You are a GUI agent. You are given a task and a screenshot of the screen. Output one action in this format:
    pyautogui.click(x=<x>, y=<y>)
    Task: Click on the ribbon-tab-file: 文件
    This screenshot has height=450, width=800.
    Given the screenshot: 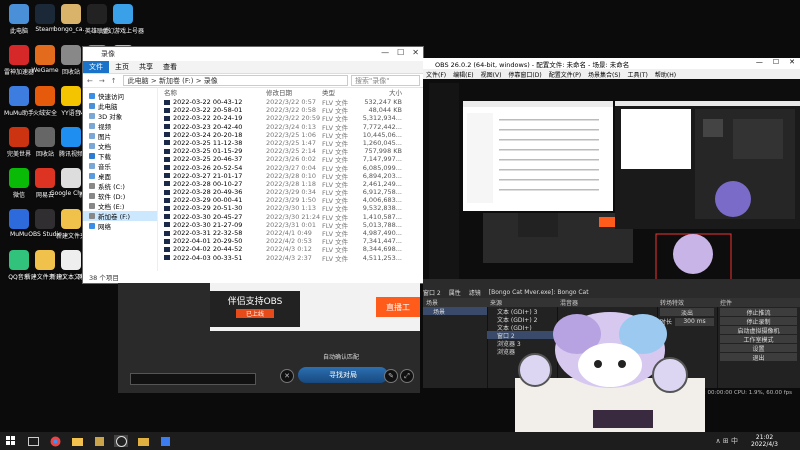 What is the action you would take?
    pyautogui.click(x=96, y=67)
    